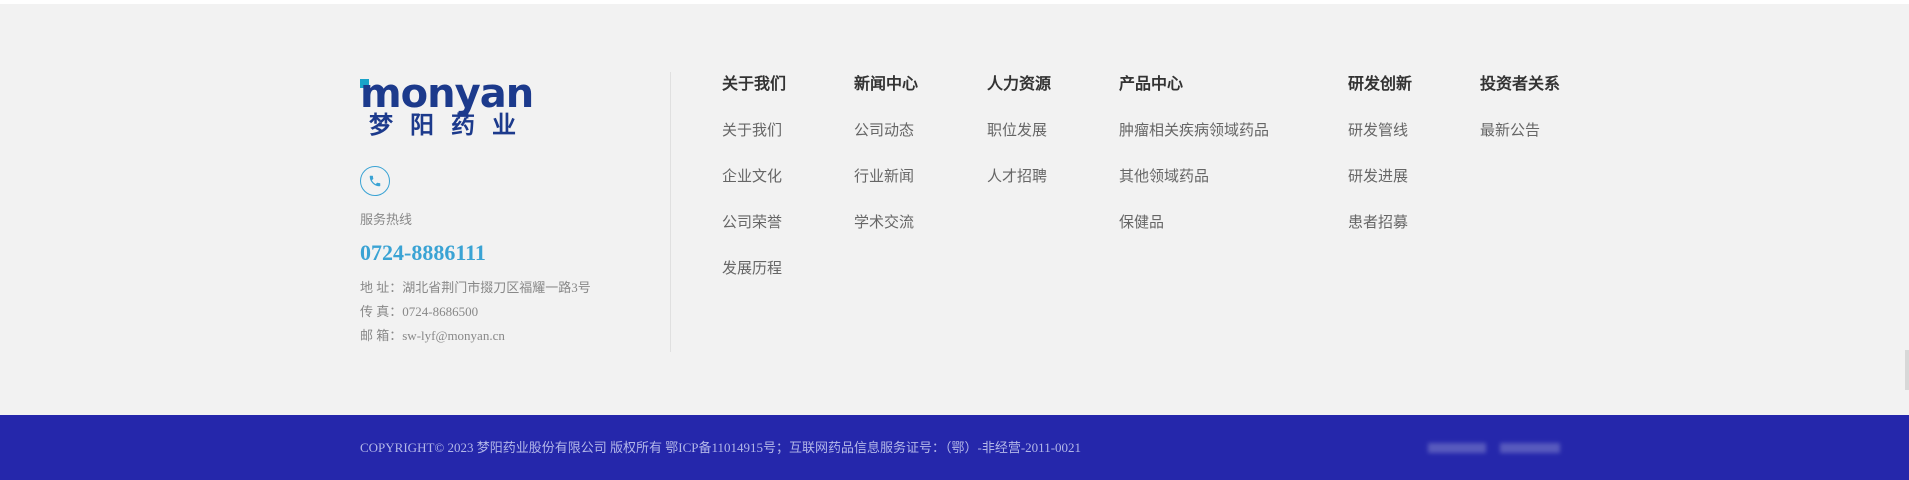  Describe the element at coordinates (432, 335) in the screenshot. I see `email-text: 邮 箱：sw-lyf@monyan.cn` at that location.